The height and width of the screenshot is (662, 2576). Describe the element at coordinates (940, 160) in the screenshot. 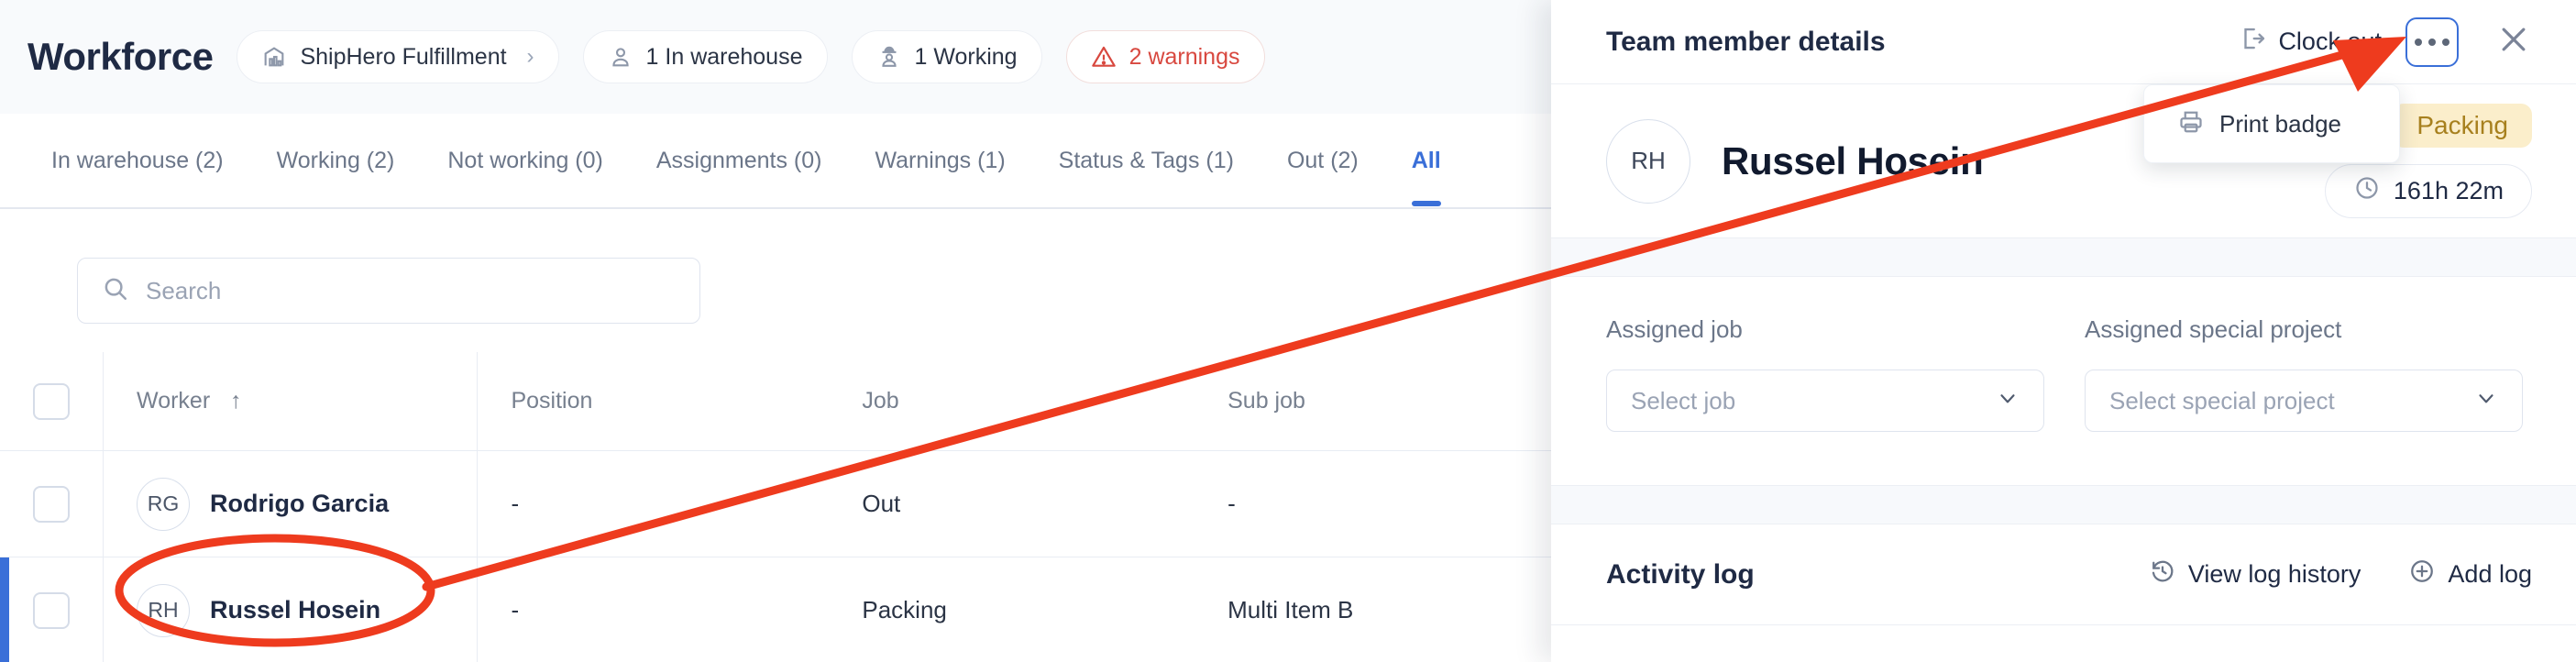

I see `tab-warnings: Warnings (1)` at that location.